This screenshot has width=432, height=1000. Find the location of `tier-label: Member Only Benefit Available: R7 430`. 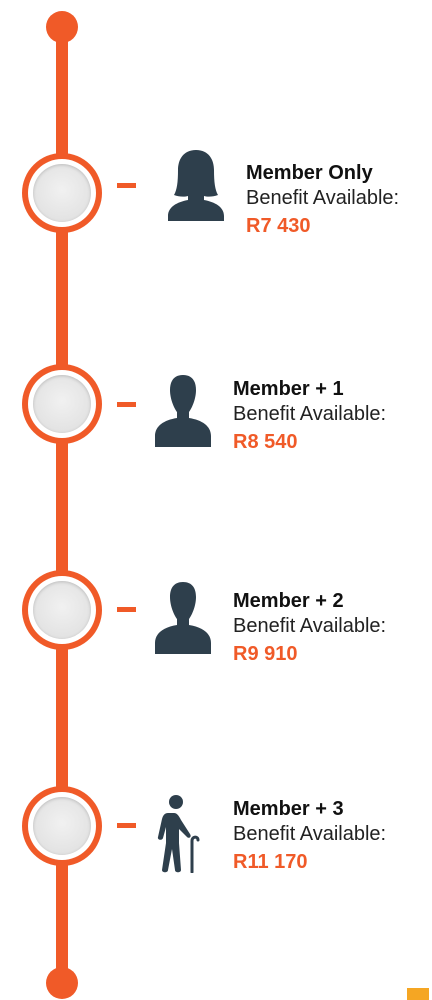

tier-label: Member Only Benefit Available: R7 430 is located at coordinates (322, 200).